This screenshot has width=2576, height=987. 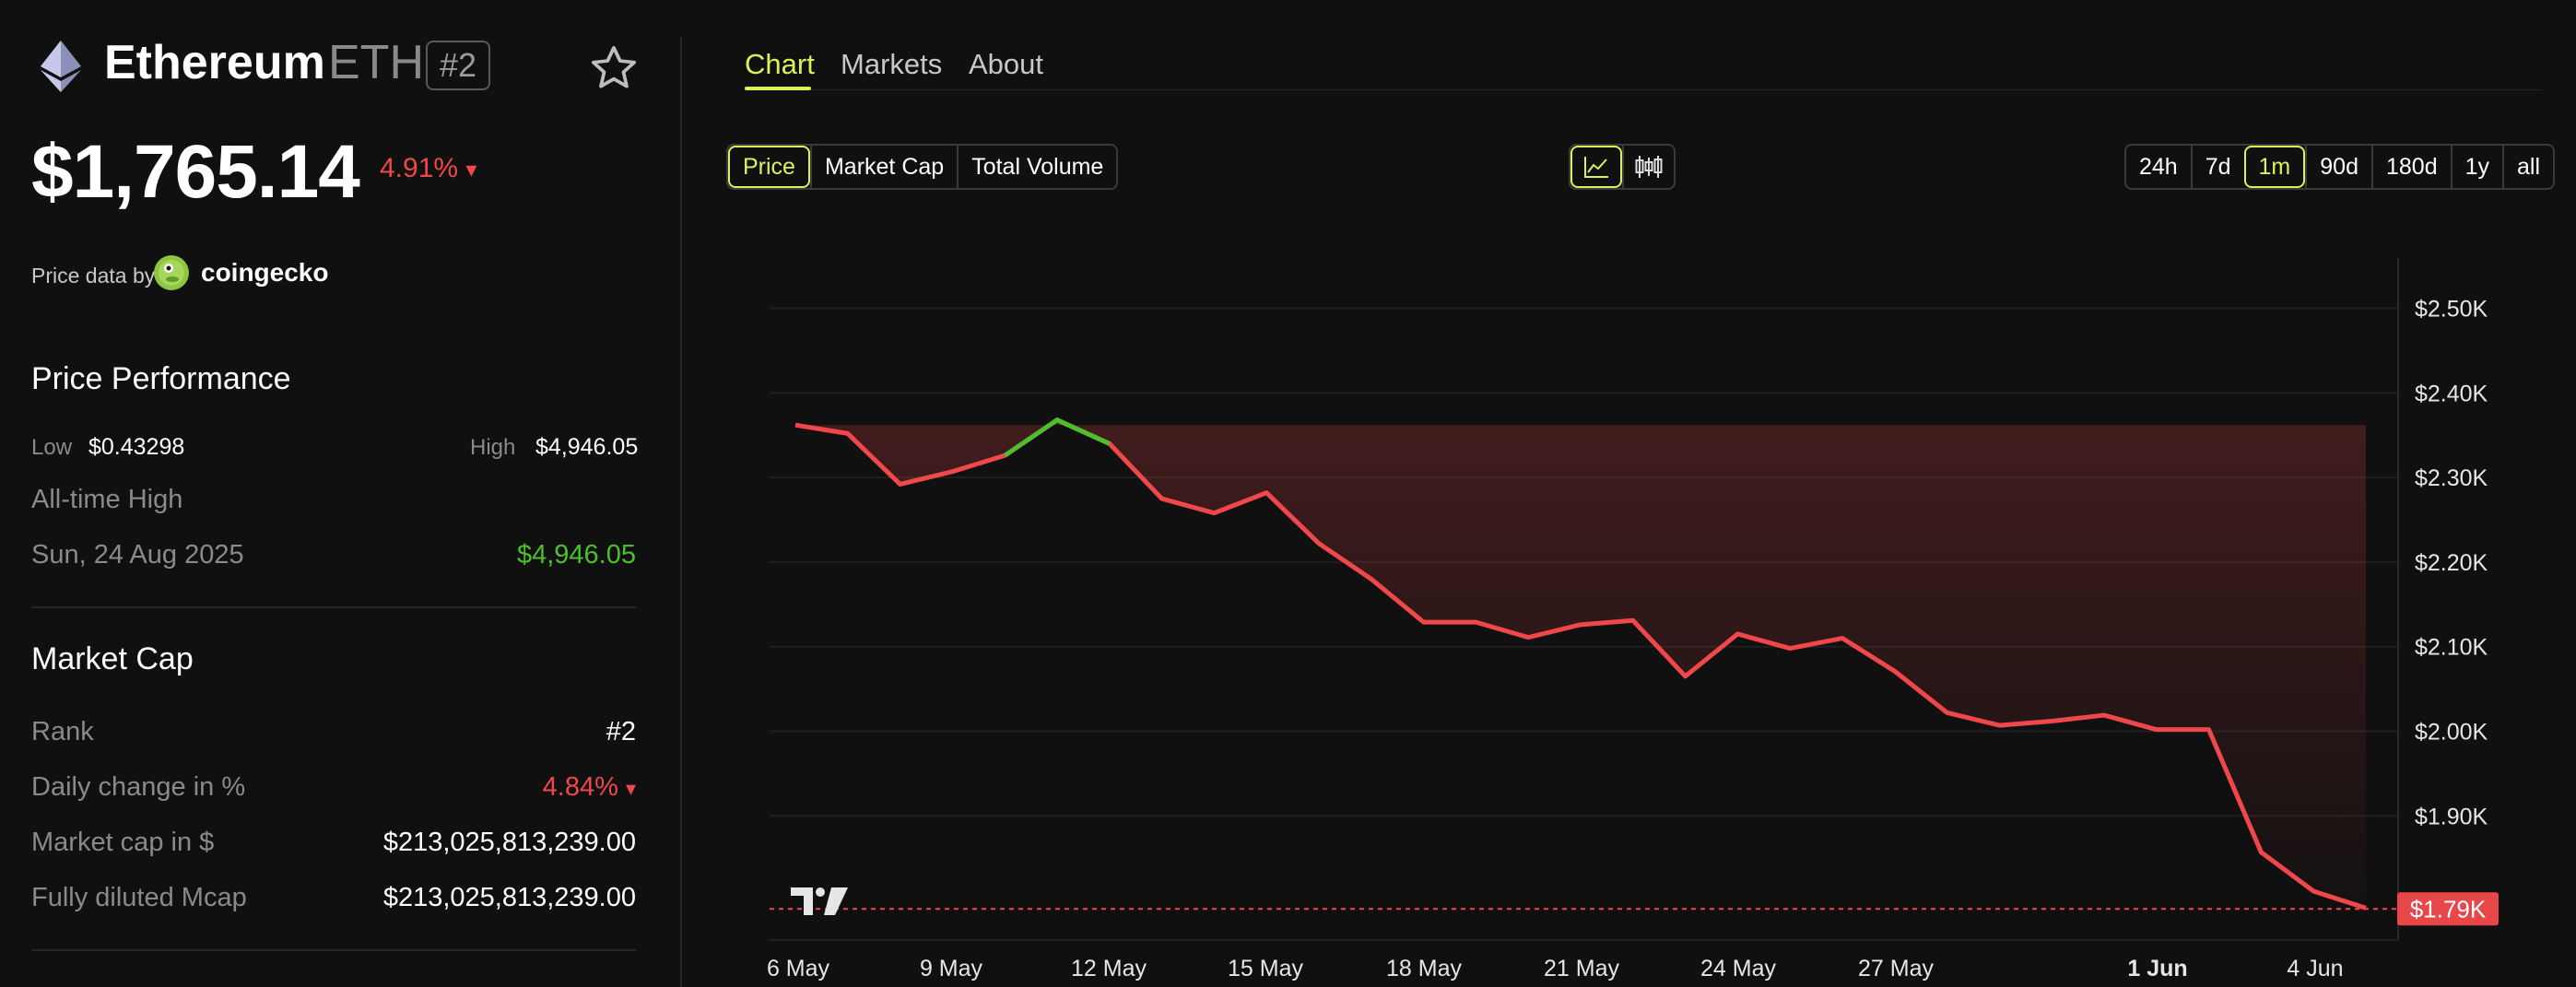 I want to click on x-axis-tick-label: 4 Jun, so click(x=2315, y=968).